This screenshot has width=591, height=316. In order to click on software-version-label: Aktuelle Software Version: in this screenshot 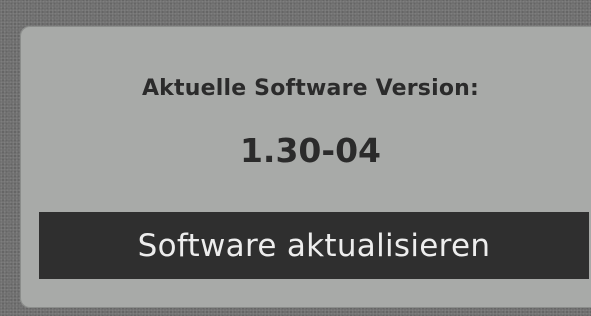, I will do `click(310, 88)`.